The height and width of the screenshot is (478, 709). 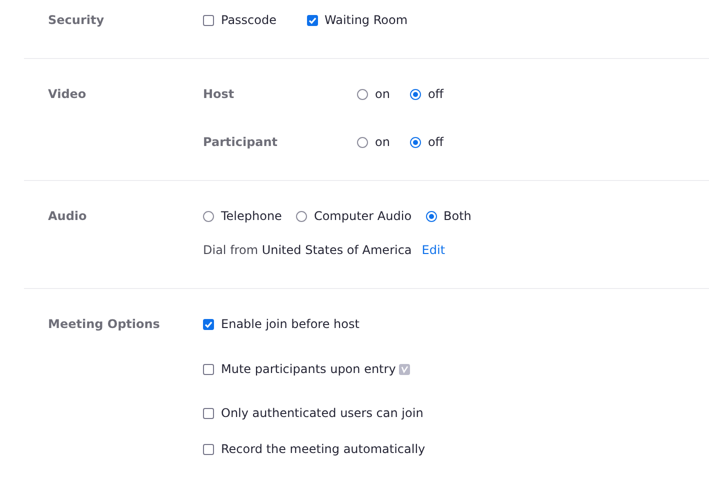 What do you see at coordinates (458, 216) in the screenshot?
I see `radio-label: Both` at bounding box center [458, 216].